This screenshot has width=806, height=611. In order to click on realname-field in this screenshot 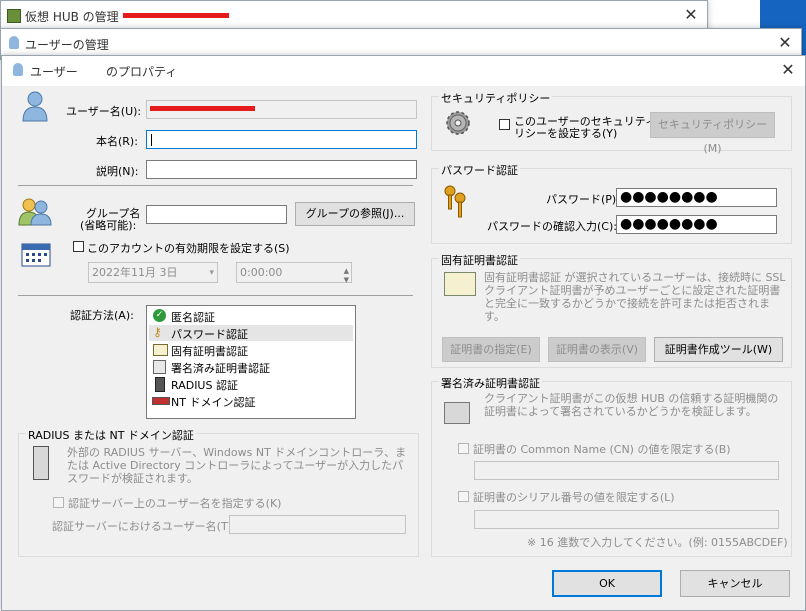, I will do `click(281, 139)`.